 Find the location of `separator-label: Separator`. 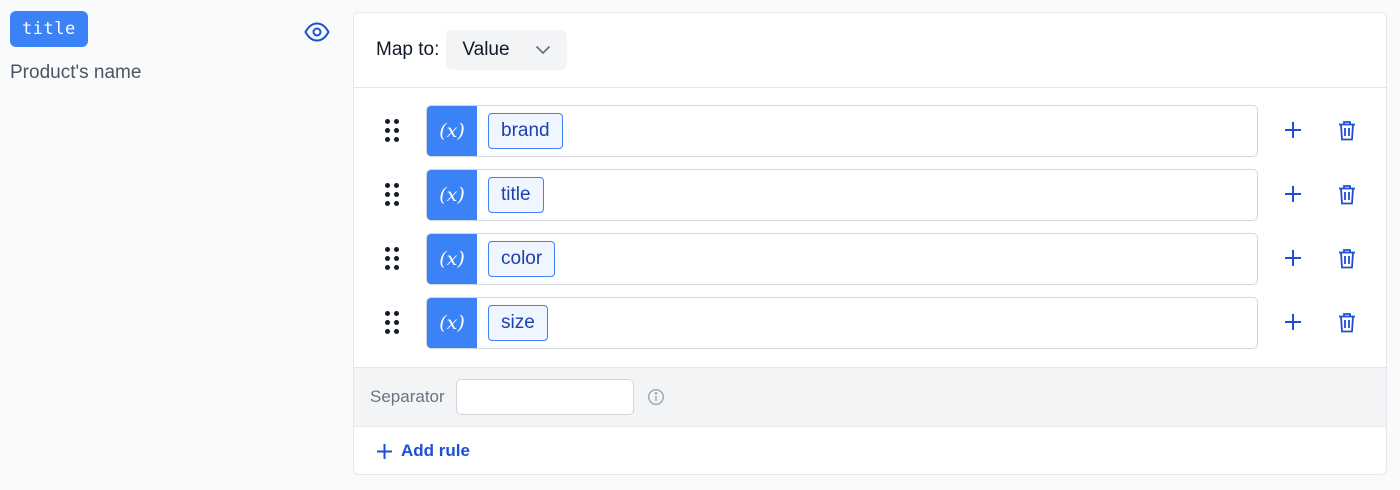

separator-label: Separator is located at coordinates (407, 396).